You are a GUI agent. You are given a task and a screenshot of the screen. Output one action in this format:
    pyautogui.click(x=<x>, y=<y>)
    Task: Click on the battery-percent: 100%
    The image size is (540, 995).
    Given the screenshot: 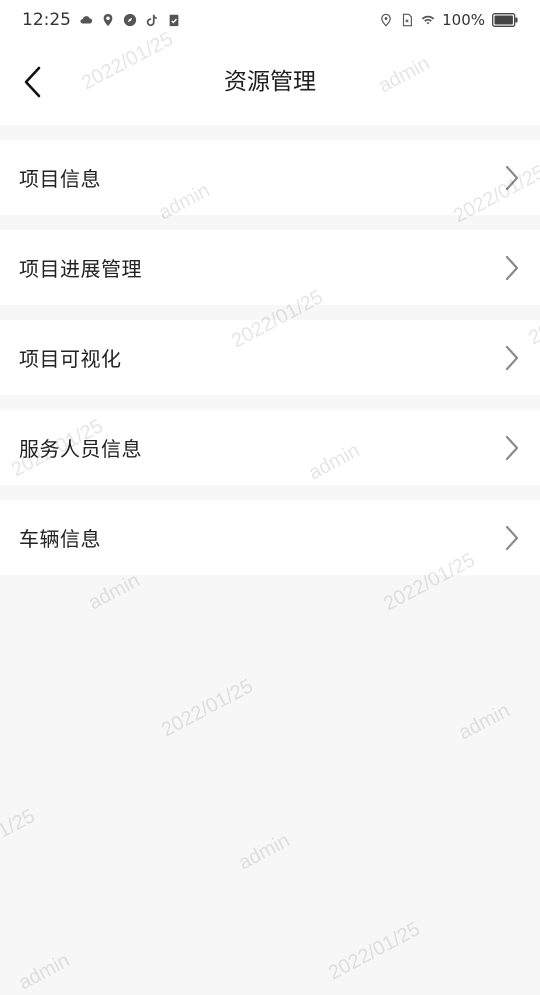 What is the action you would take?
    pyautogui.click(x=463, y=20)
    